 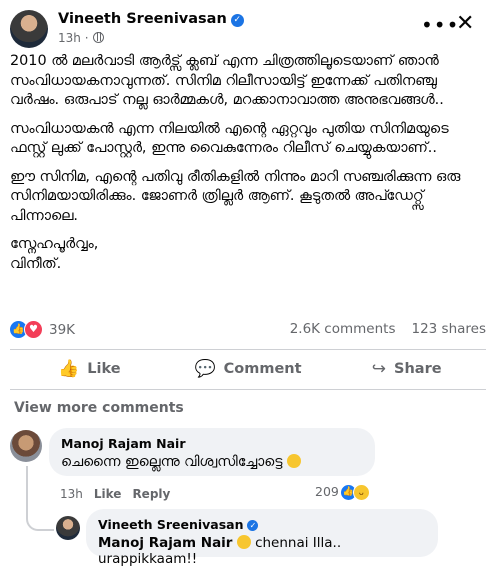 What do you see at coordinates (33, 329) in the screenshot?
I see `love-reaction-icon: ♥` at bounding box center [33, 329].